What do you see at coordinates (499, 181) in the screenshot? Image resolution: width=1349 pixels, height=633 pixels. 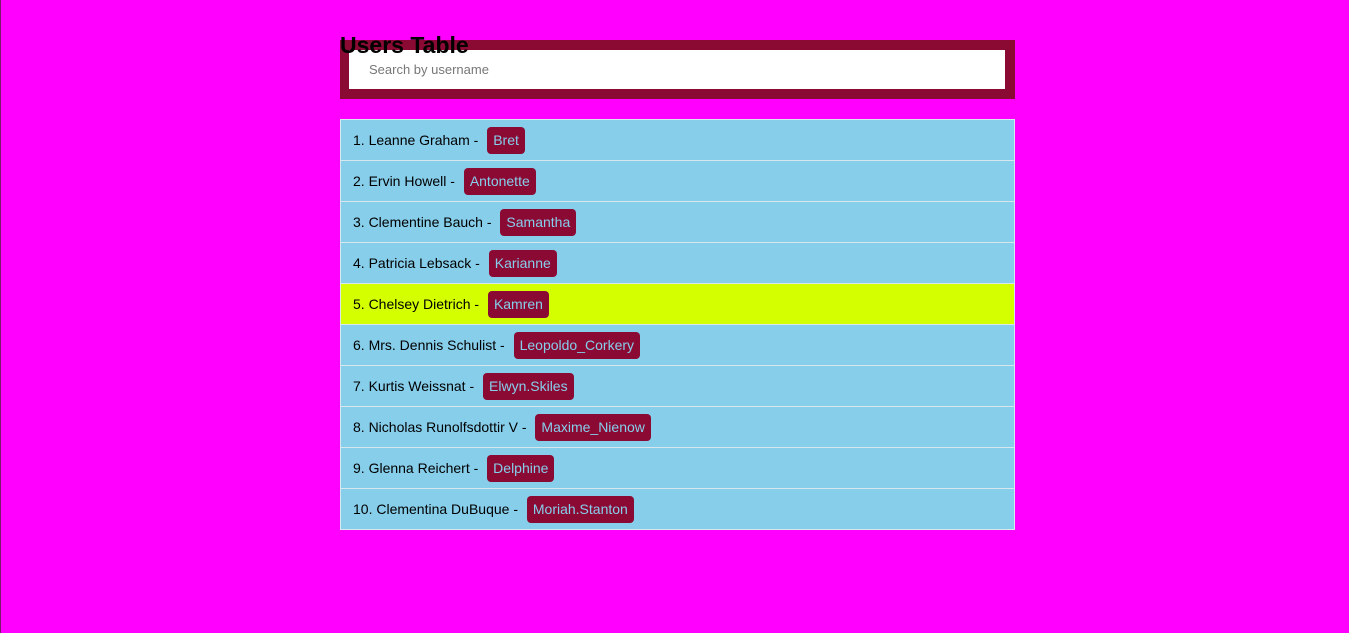 I see `username-badge: Antonette` at bounding box center [499, 181].